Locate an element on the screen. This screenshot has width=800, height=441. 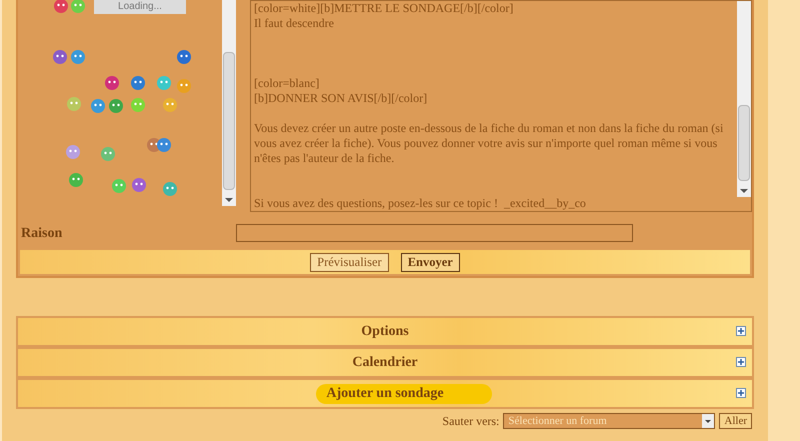
send-button: Envoyer is located at coordinates (430, 262).